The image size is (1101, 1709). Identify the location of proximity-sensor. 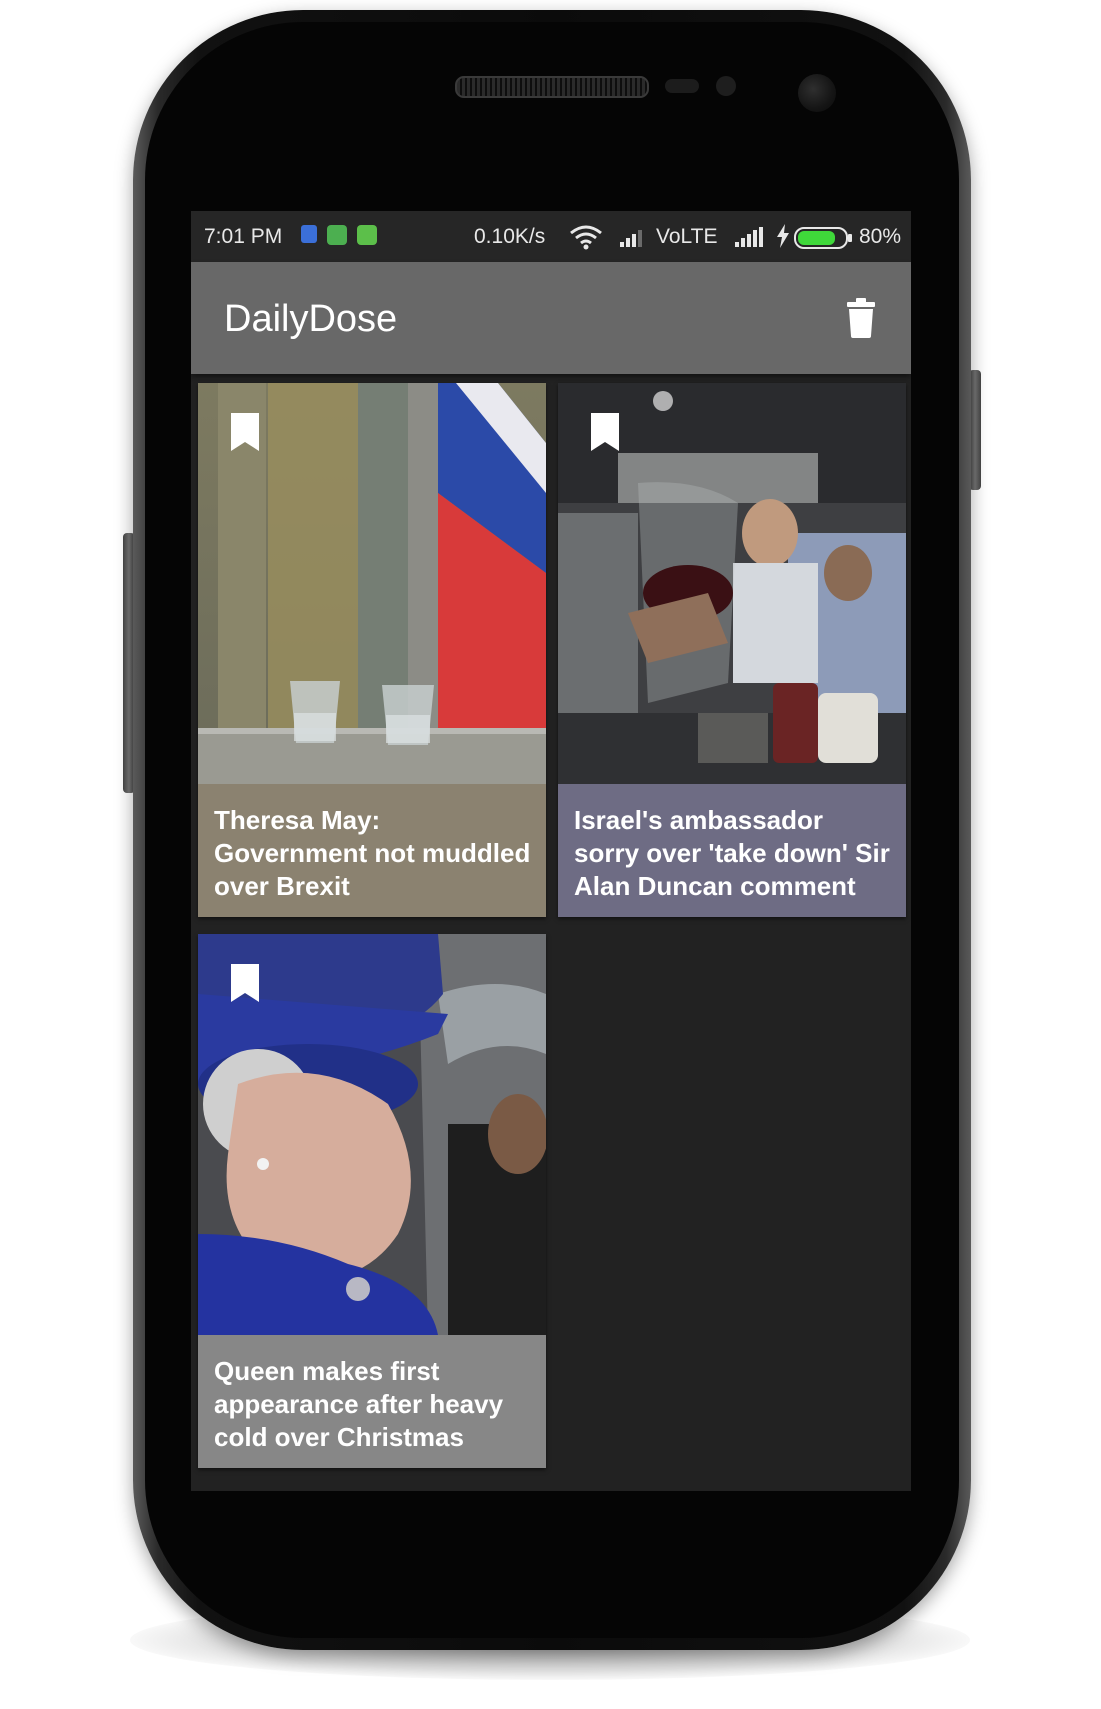
(682, 86).